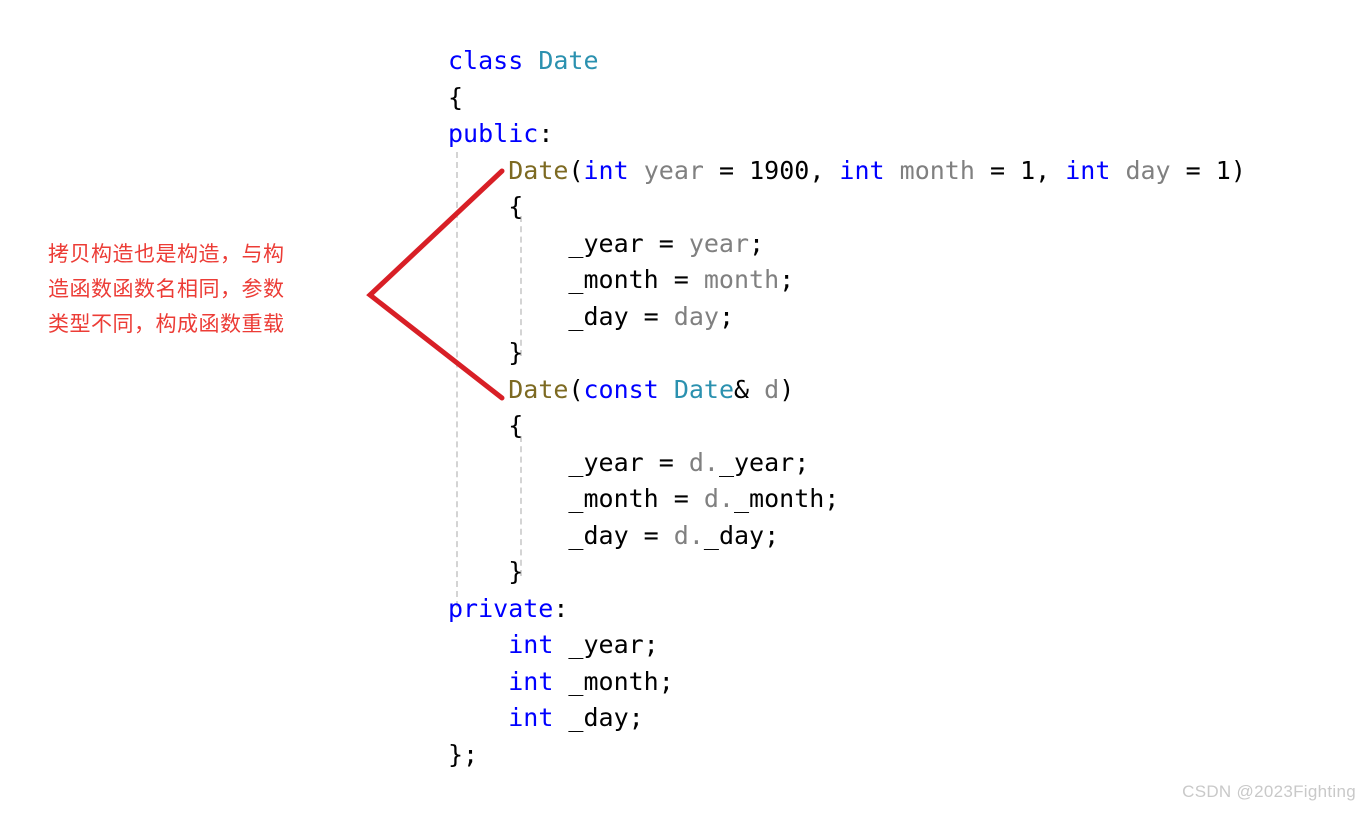 Image resolution: width=1370 pixels, height=816 pixels. Describe the element at coordinates (598, 717) in the screenshot. I see `code-token-plain: _day;` at that location.